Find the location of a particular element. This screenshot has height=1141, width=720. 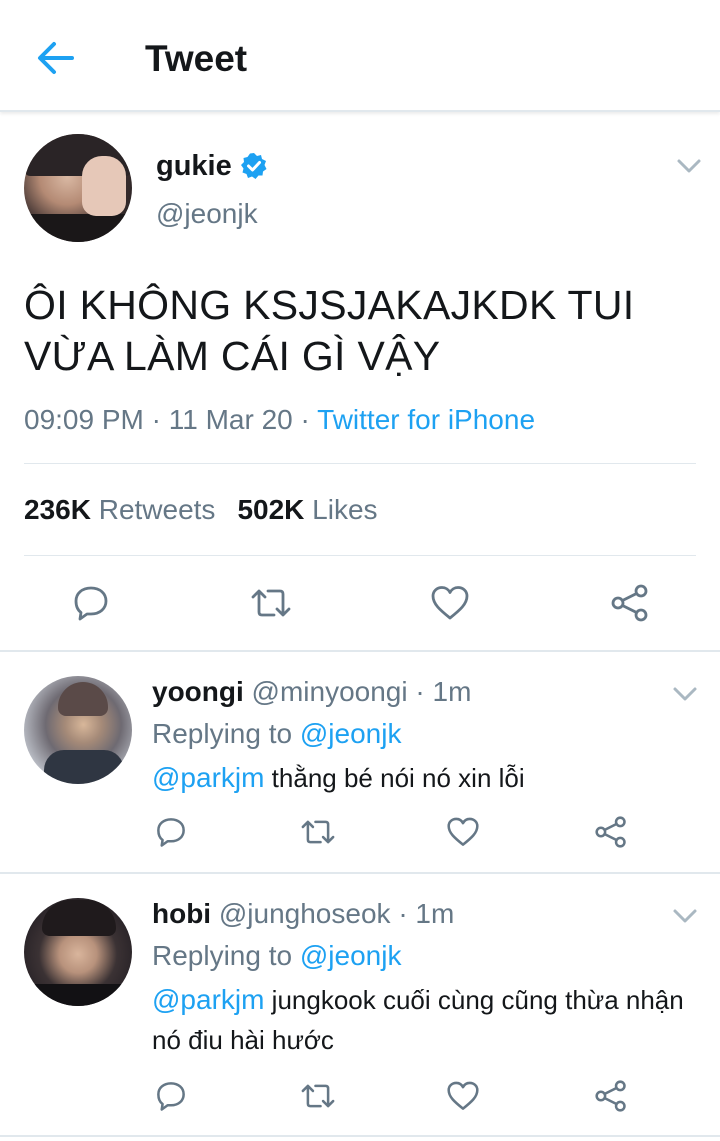

reply-body: thằng bé nói nó xin lỗi is located at coordinates (398, 778).